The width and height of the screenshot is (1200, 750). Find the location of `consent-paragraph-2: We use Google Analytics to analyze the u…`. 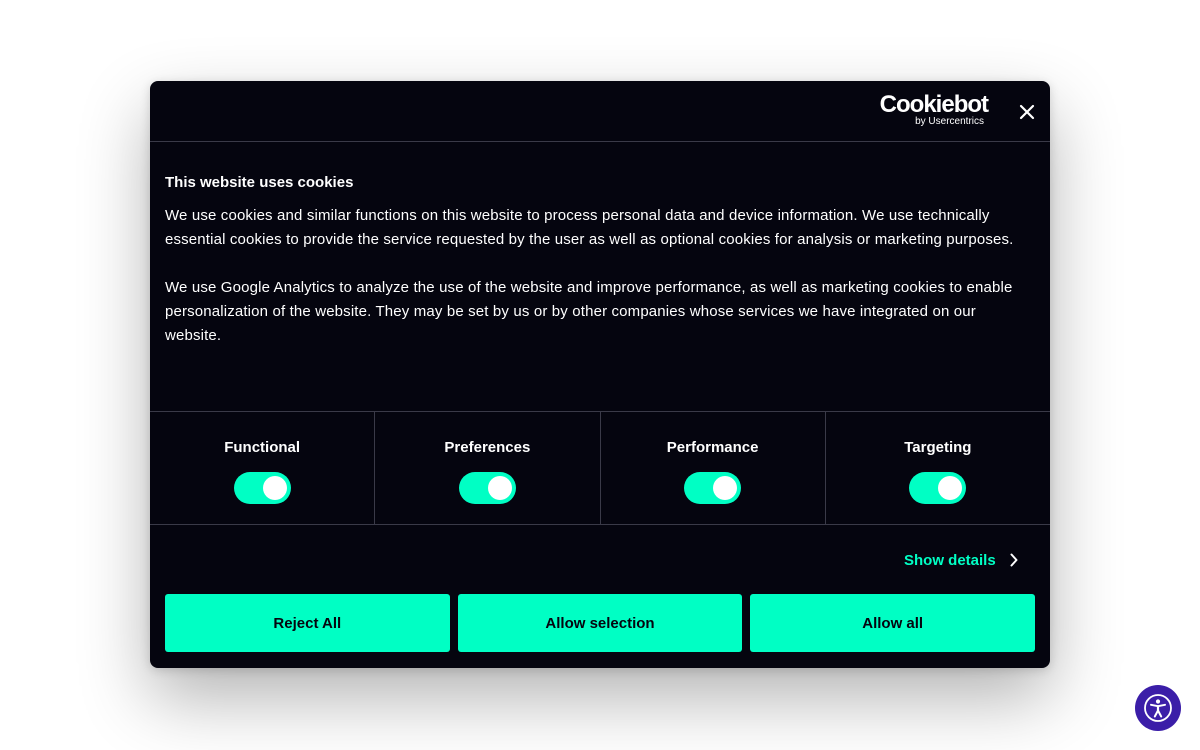

consent-paragraph-2: We use Google Analytics to analyze the u… is located at coordinates (589, 311).